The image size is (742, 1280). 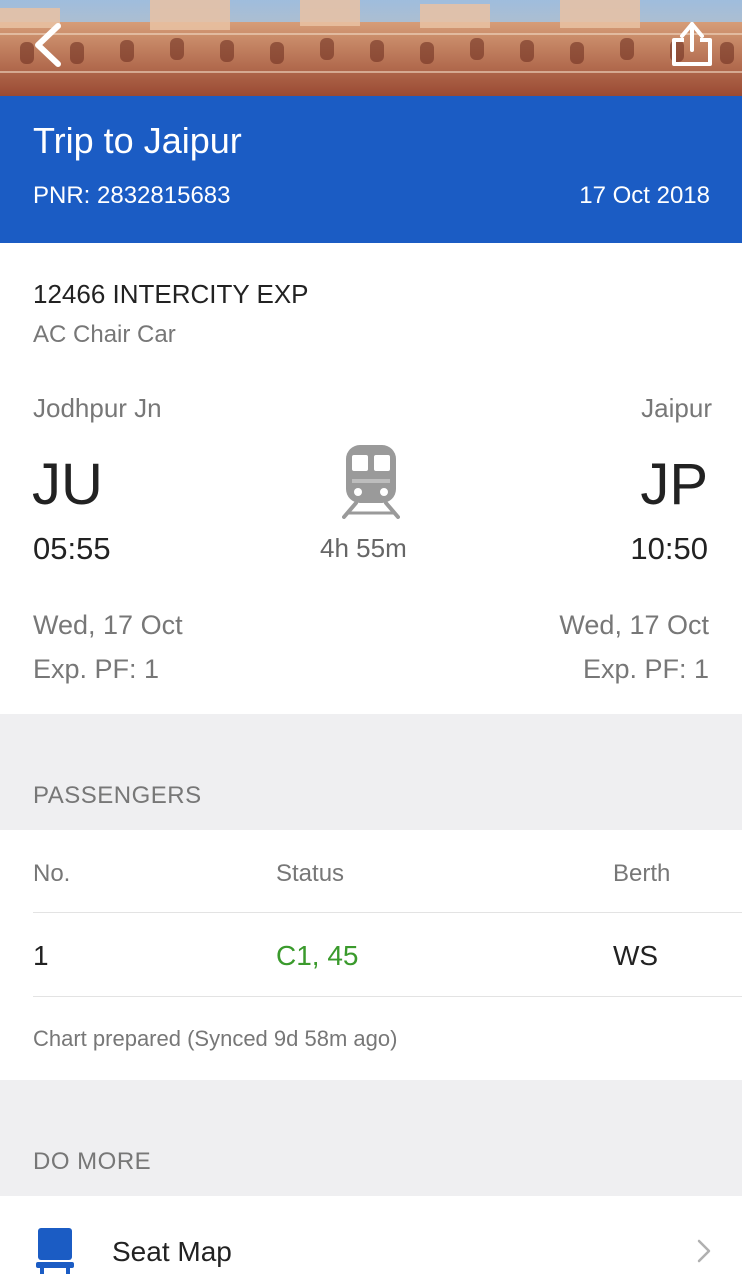 I want to click on departure-date: Wed, 17 Oct, so click(x=108, y=625).